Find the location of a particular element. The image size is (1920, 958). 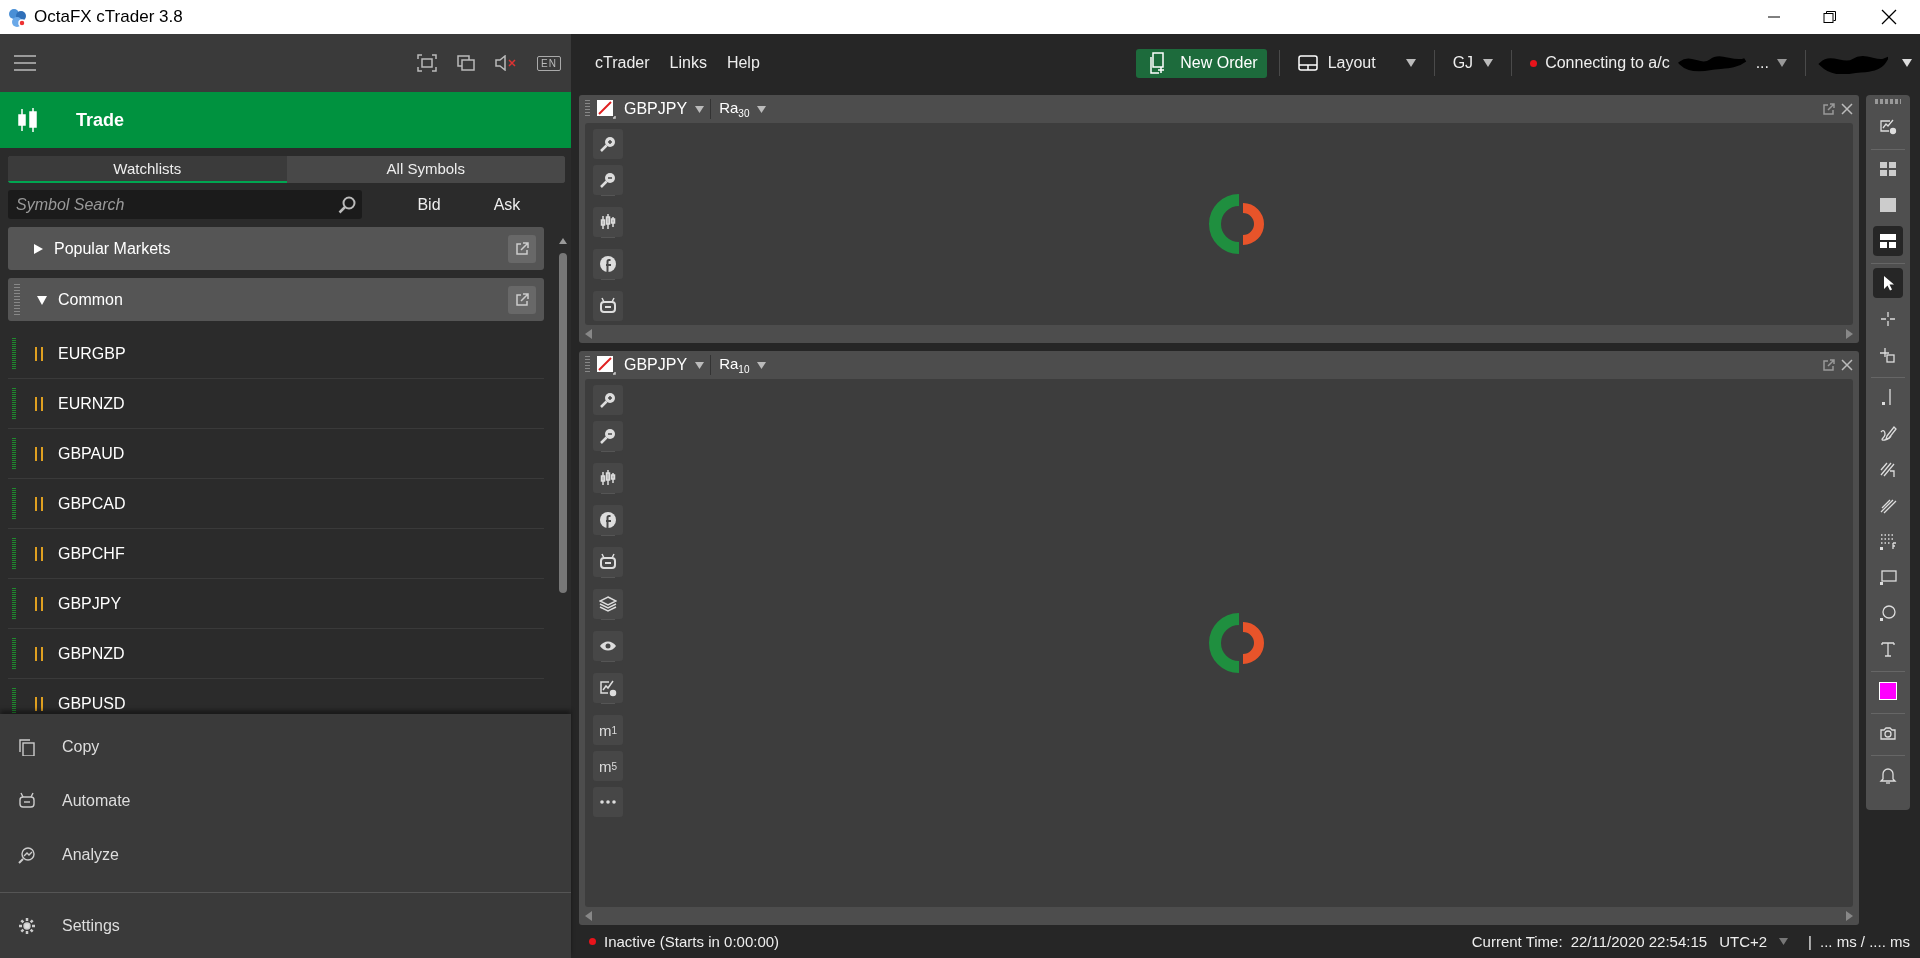

drag-handle-icon is located at coordinates (1888, 101).